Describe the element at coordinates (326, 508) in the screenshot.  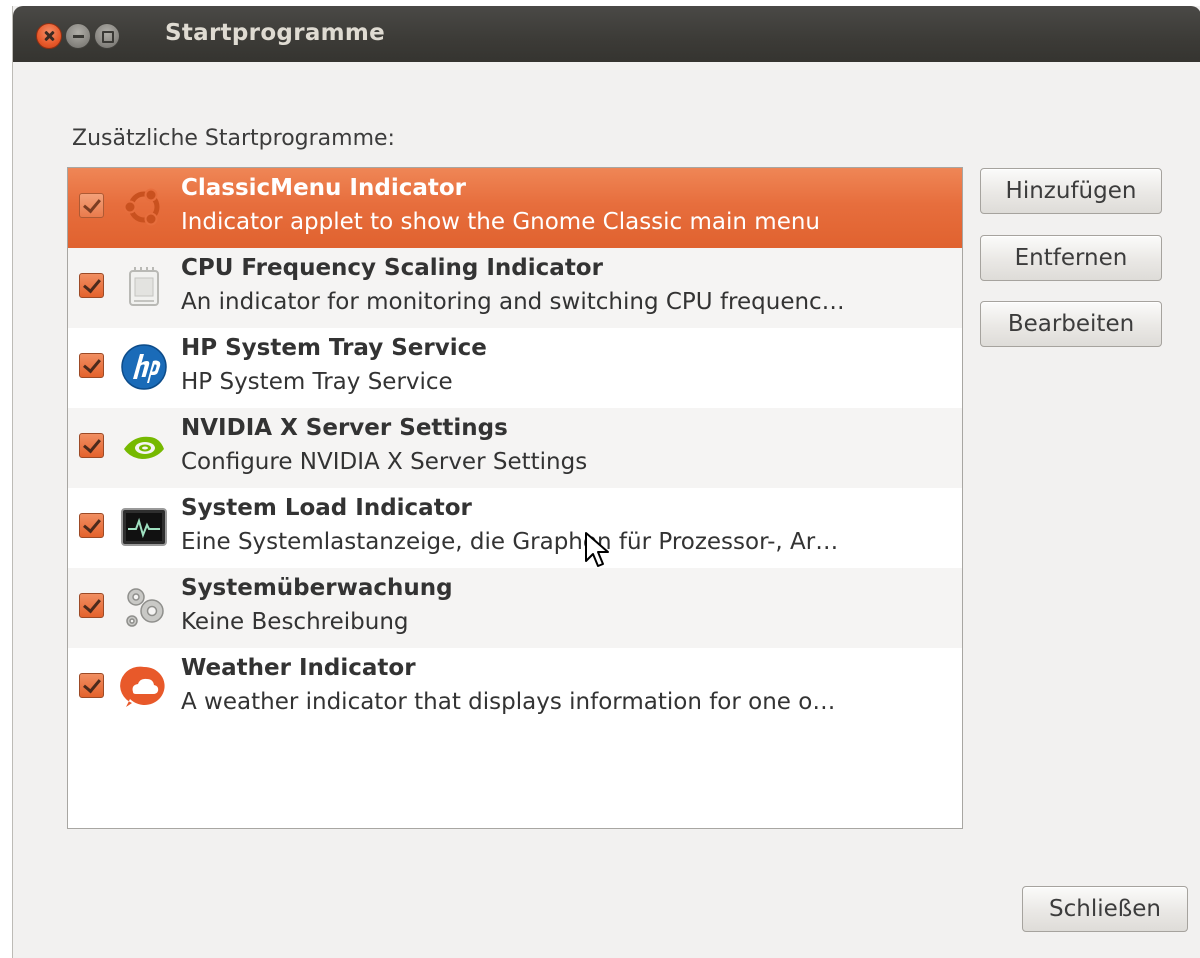
I see `program-name: System Load Indicator` at that location.